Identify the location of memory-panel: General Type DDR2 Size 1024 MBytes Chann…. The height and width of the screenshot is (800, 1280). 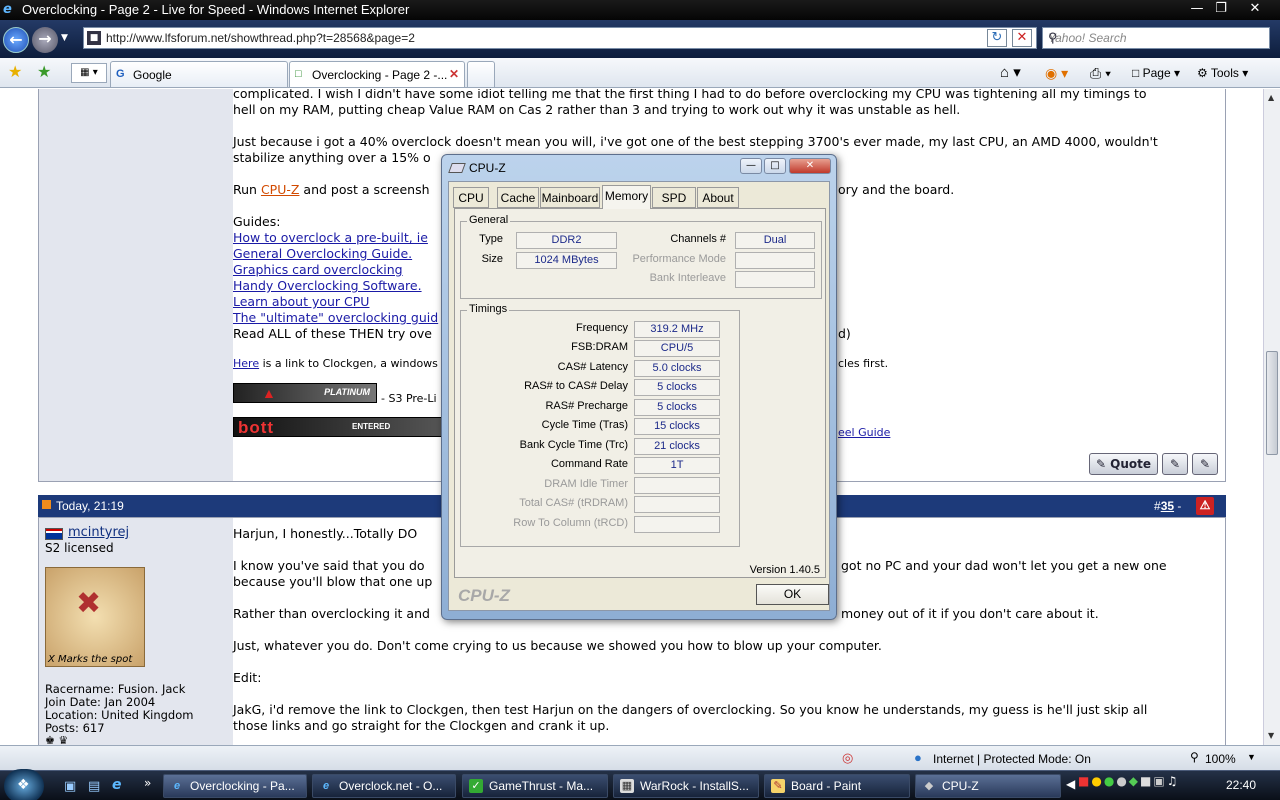
(640, 393).